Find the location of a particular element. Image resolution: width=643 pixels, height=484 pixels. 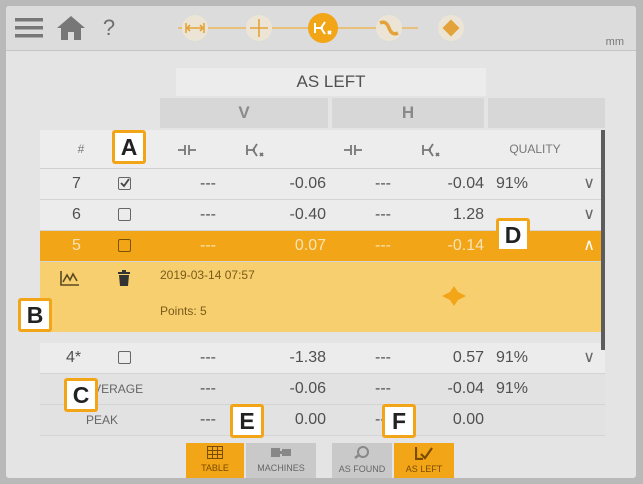

column-header-quality: QUALITY is located at coordinates (535, 149).